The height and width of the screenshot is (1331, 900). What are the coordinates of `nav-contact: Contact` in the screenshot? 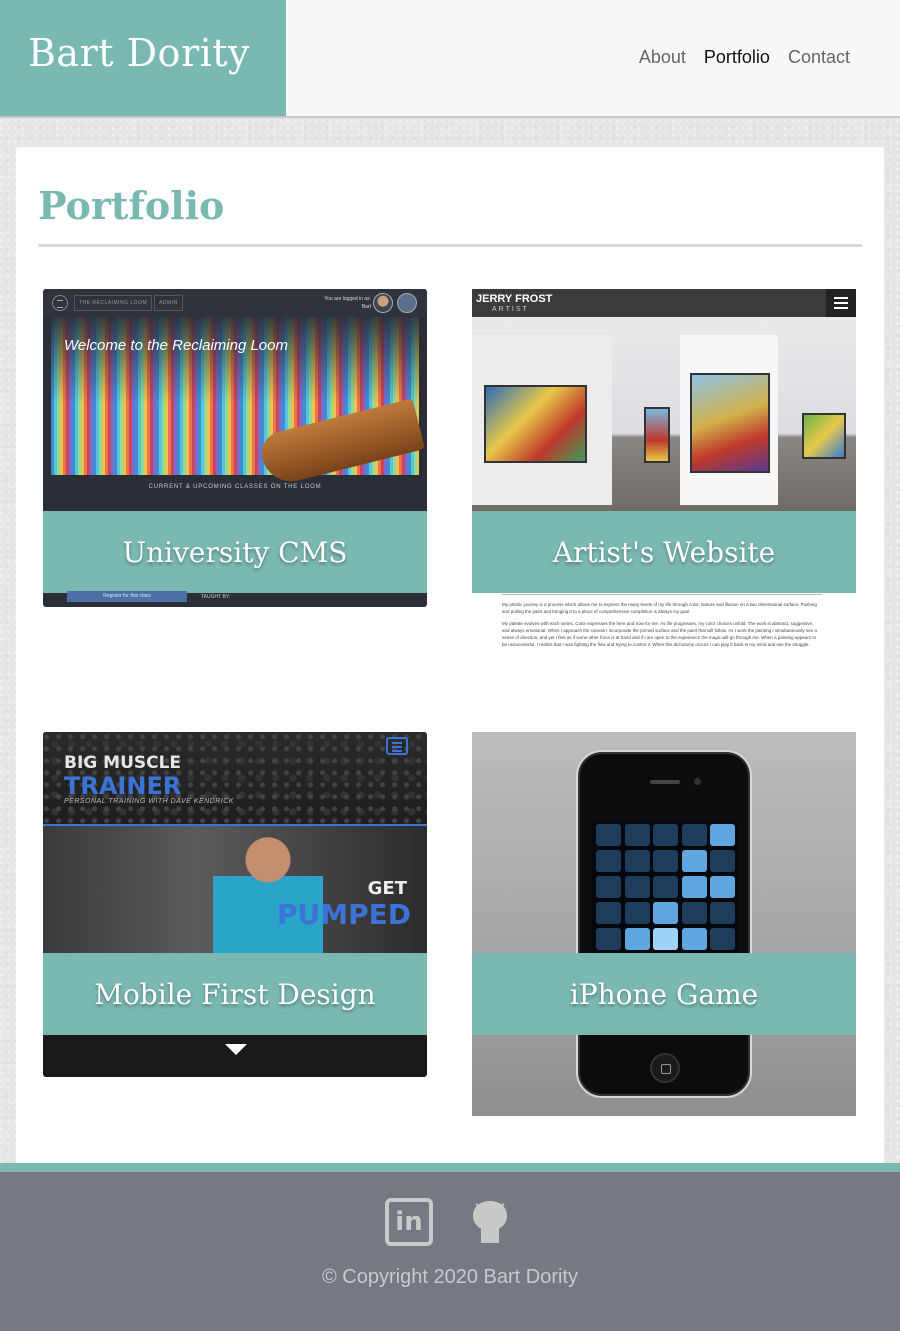 It's located at (819, 57).